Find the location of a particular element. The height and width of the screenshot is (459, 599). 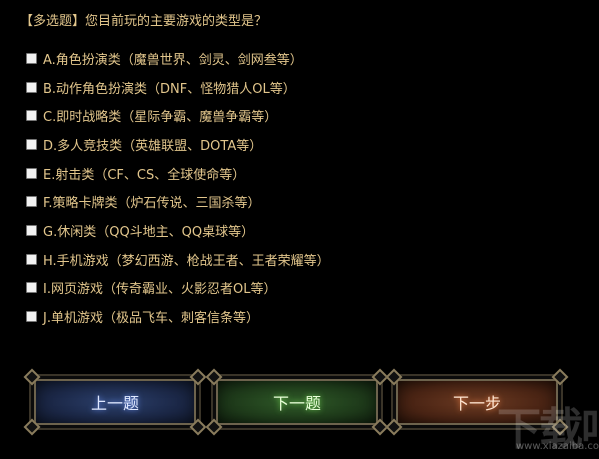

checkbox-f is located at coordinates (31, 202).